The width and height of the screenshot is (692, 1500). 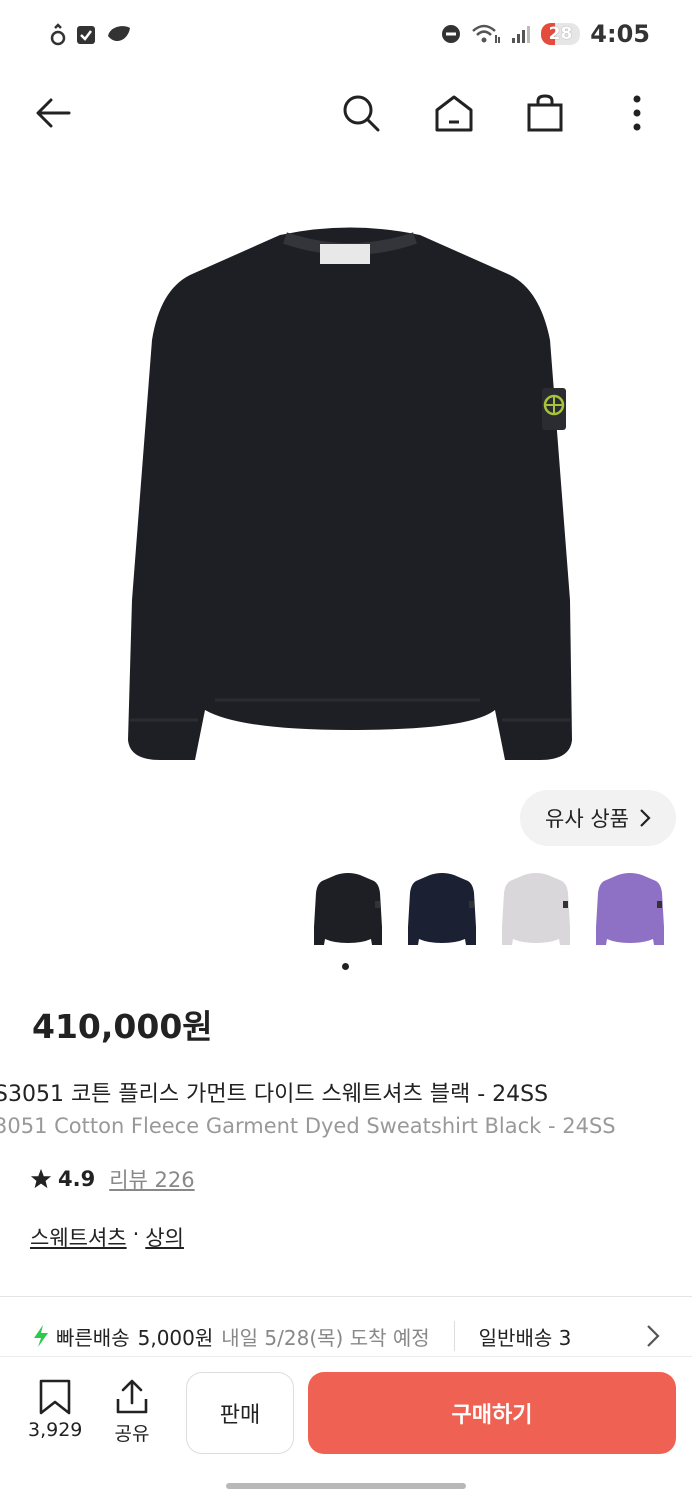 What do you see at coordinates (77, 1179) in the screenshot?
I see `rating-score: 4.9` at bounding box center [77, 1179].